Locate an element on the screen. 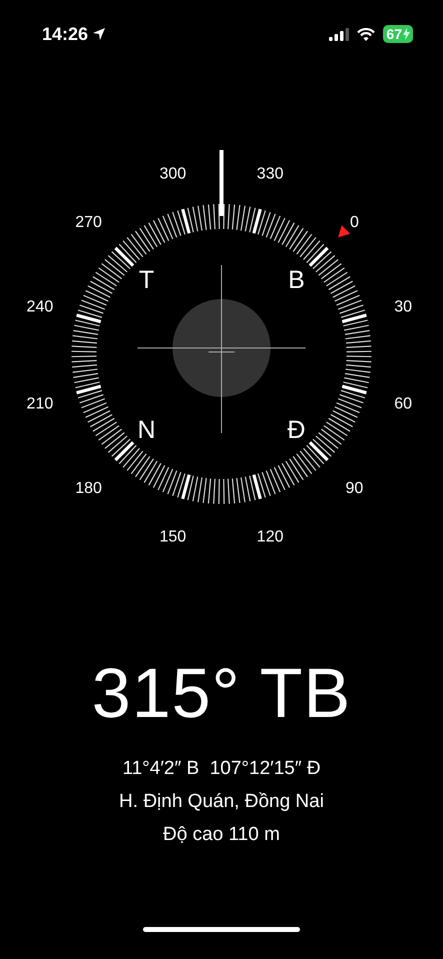  status-time: 14:26 is located at coordinates (65, 34).